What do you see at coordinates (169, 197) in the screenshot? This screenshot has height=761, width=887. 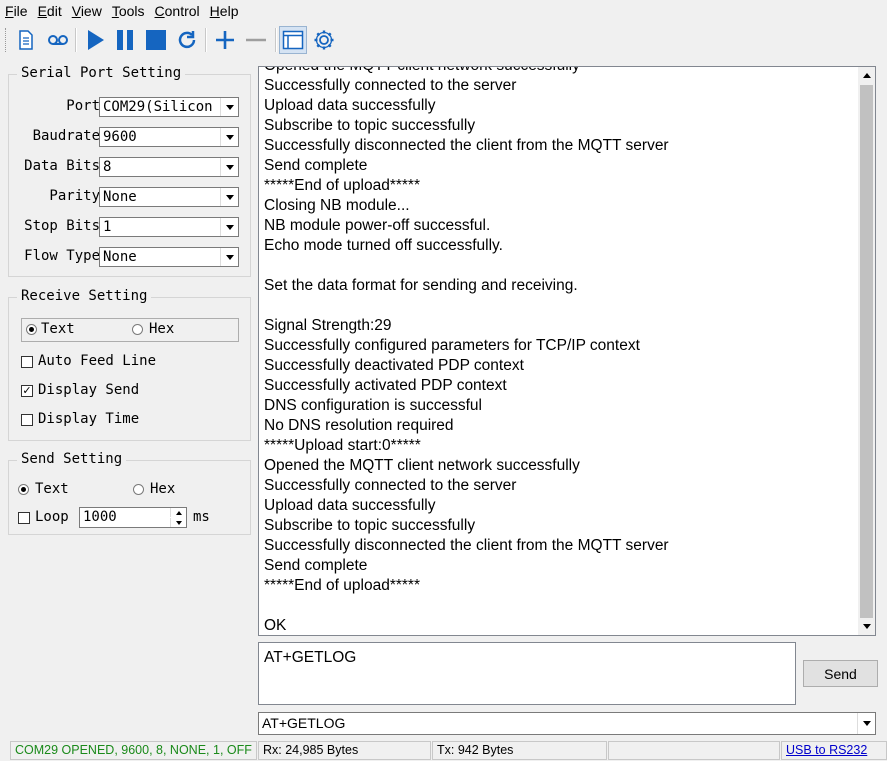 I see `parity-select: None` at bounding box center [169, 197].